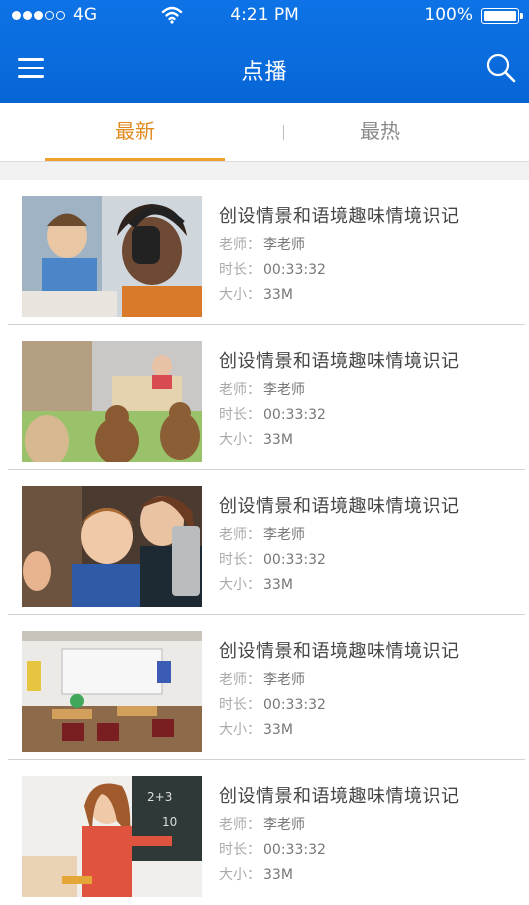 The width and height of the screenshot is (529, 905). Describe the element at coordinates (112, 836) in the screenshot. I see `video-thumbnail: 2+3 10` at that location.